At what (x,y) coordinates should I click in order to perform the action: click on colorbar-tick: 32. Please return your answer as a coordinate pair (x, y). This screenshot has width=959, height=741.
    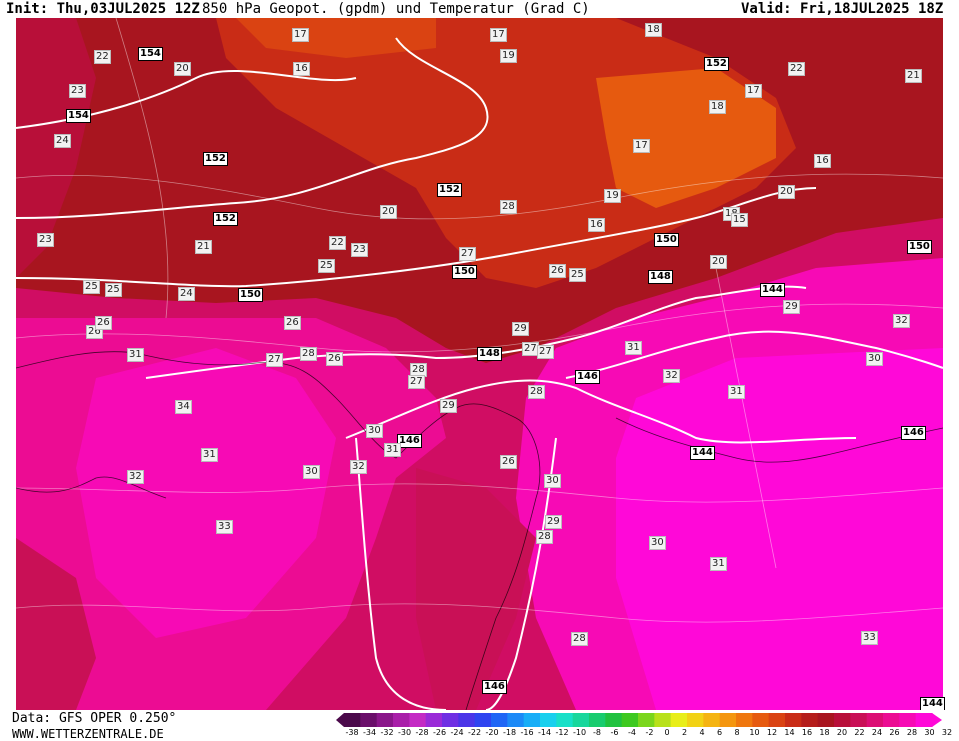
    Looking at the image, I should click on (947, 732).